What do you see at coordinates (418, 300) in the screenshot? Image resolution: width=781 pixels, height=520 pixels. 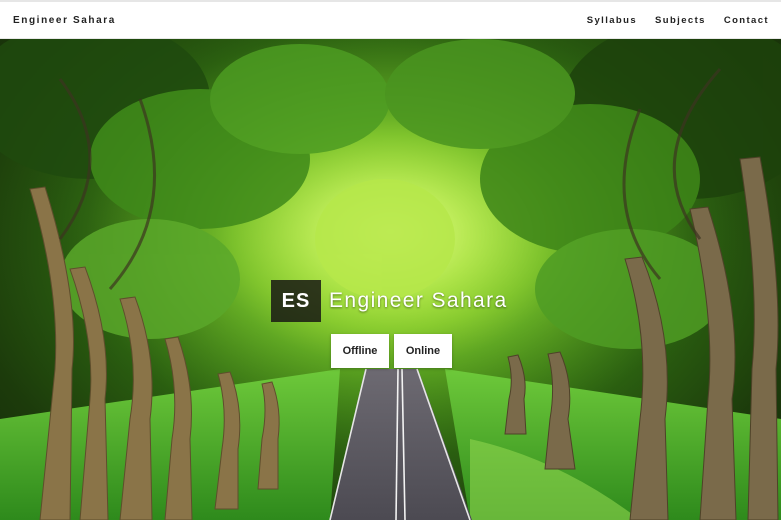 I see `hero-title: Engineer Sahara` at bounding box center [418, 300].